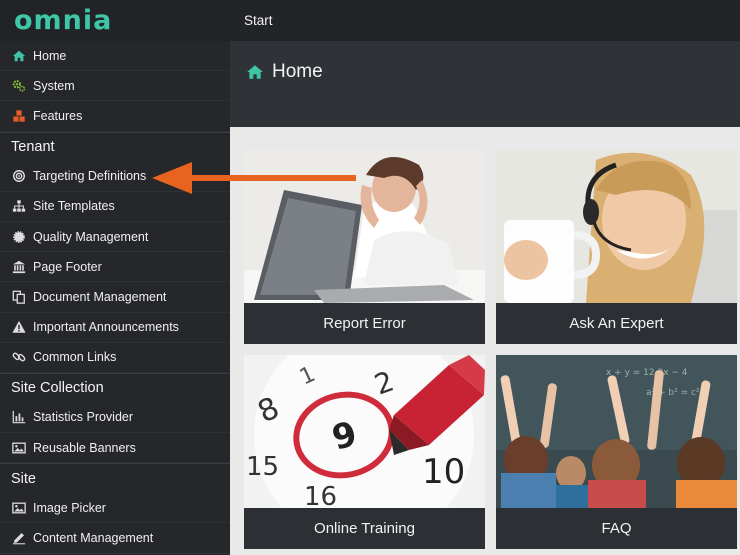 The image size is (740, 555). What do you see at coordinates (115, 56) in the screenshot?
I see `sidebar-item-home: Home` at bounding box center [115, 56].